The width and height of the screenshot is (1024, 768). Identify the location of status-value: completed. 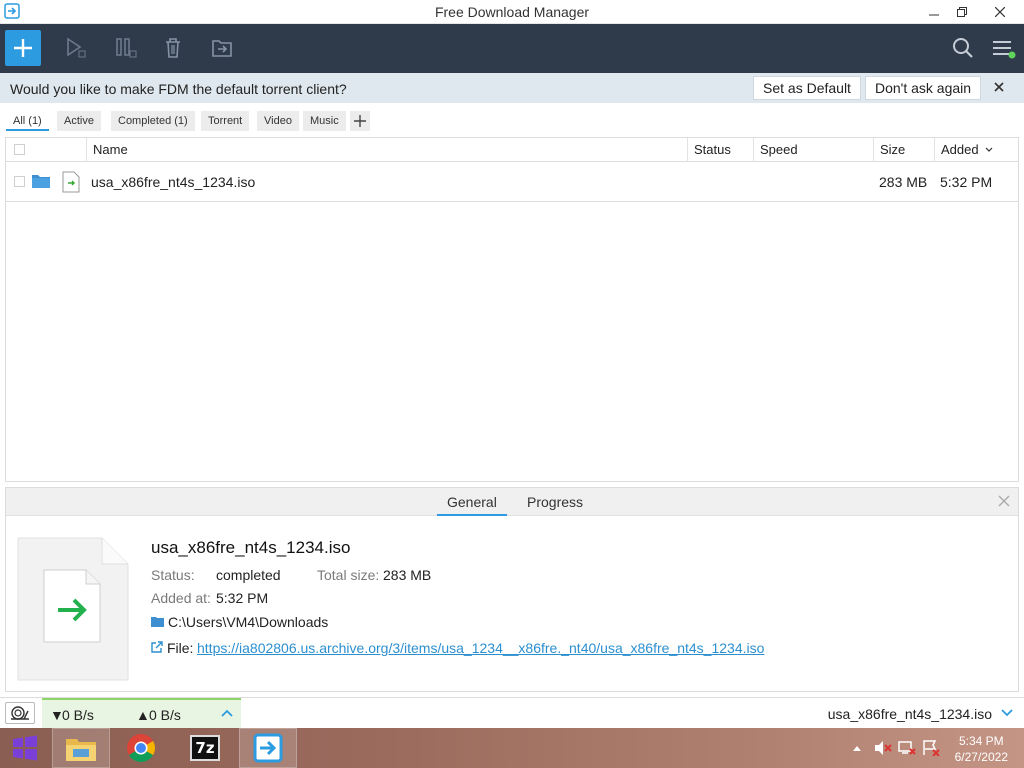
(248, 575).